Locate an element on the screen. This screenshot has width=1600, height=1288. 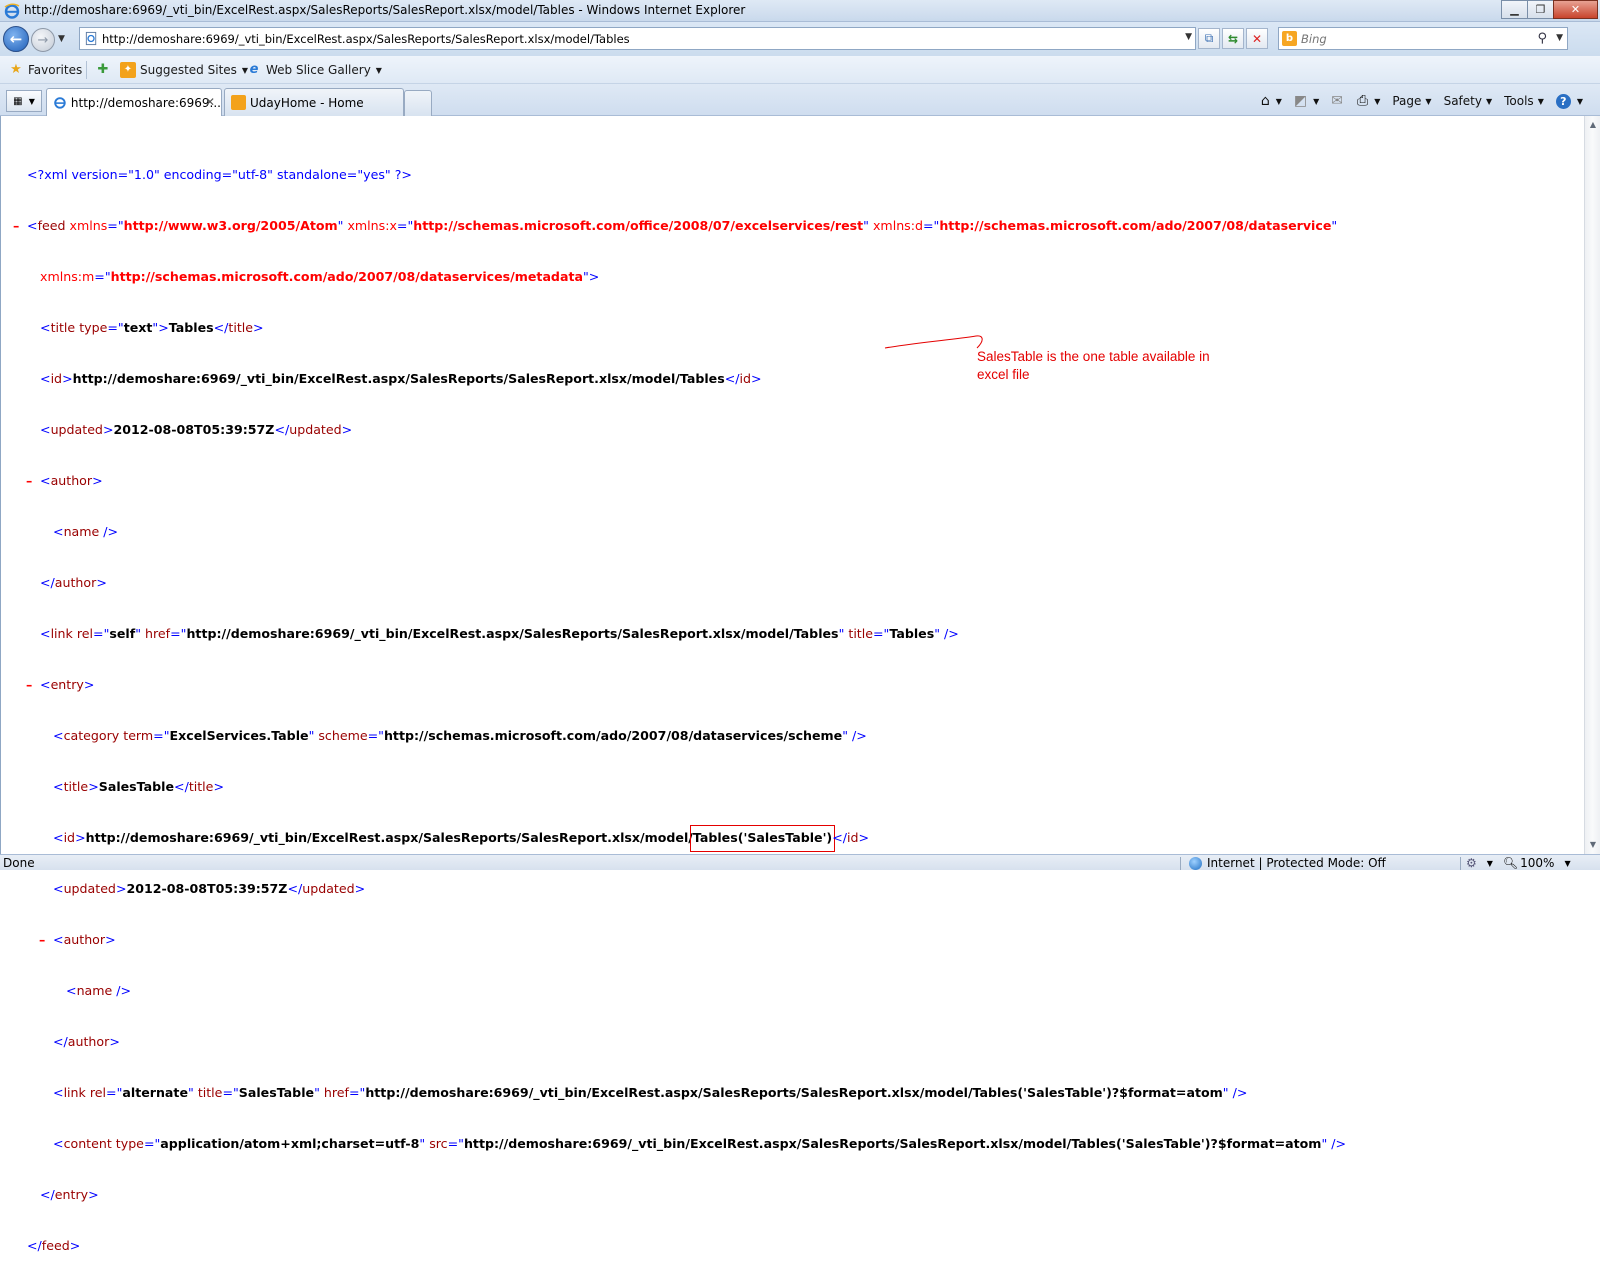
suggested-sites-button: ✦ Suggested Sites ▼ is located at coordinates (184, 70).